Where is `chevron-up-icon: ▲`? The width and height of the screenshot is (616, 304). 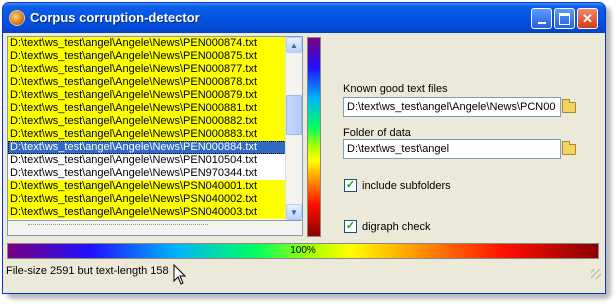
chevron-up-icon: ▲ is located at coordinates (294, 45).